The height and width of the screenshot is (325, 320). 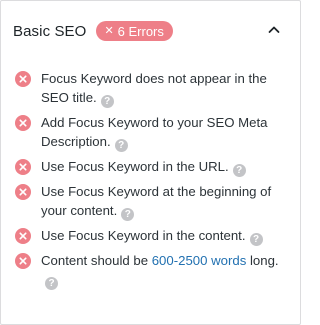 I want to click on item-text: Use Focus Keyword in the content.?, so click(x=163, y=236).